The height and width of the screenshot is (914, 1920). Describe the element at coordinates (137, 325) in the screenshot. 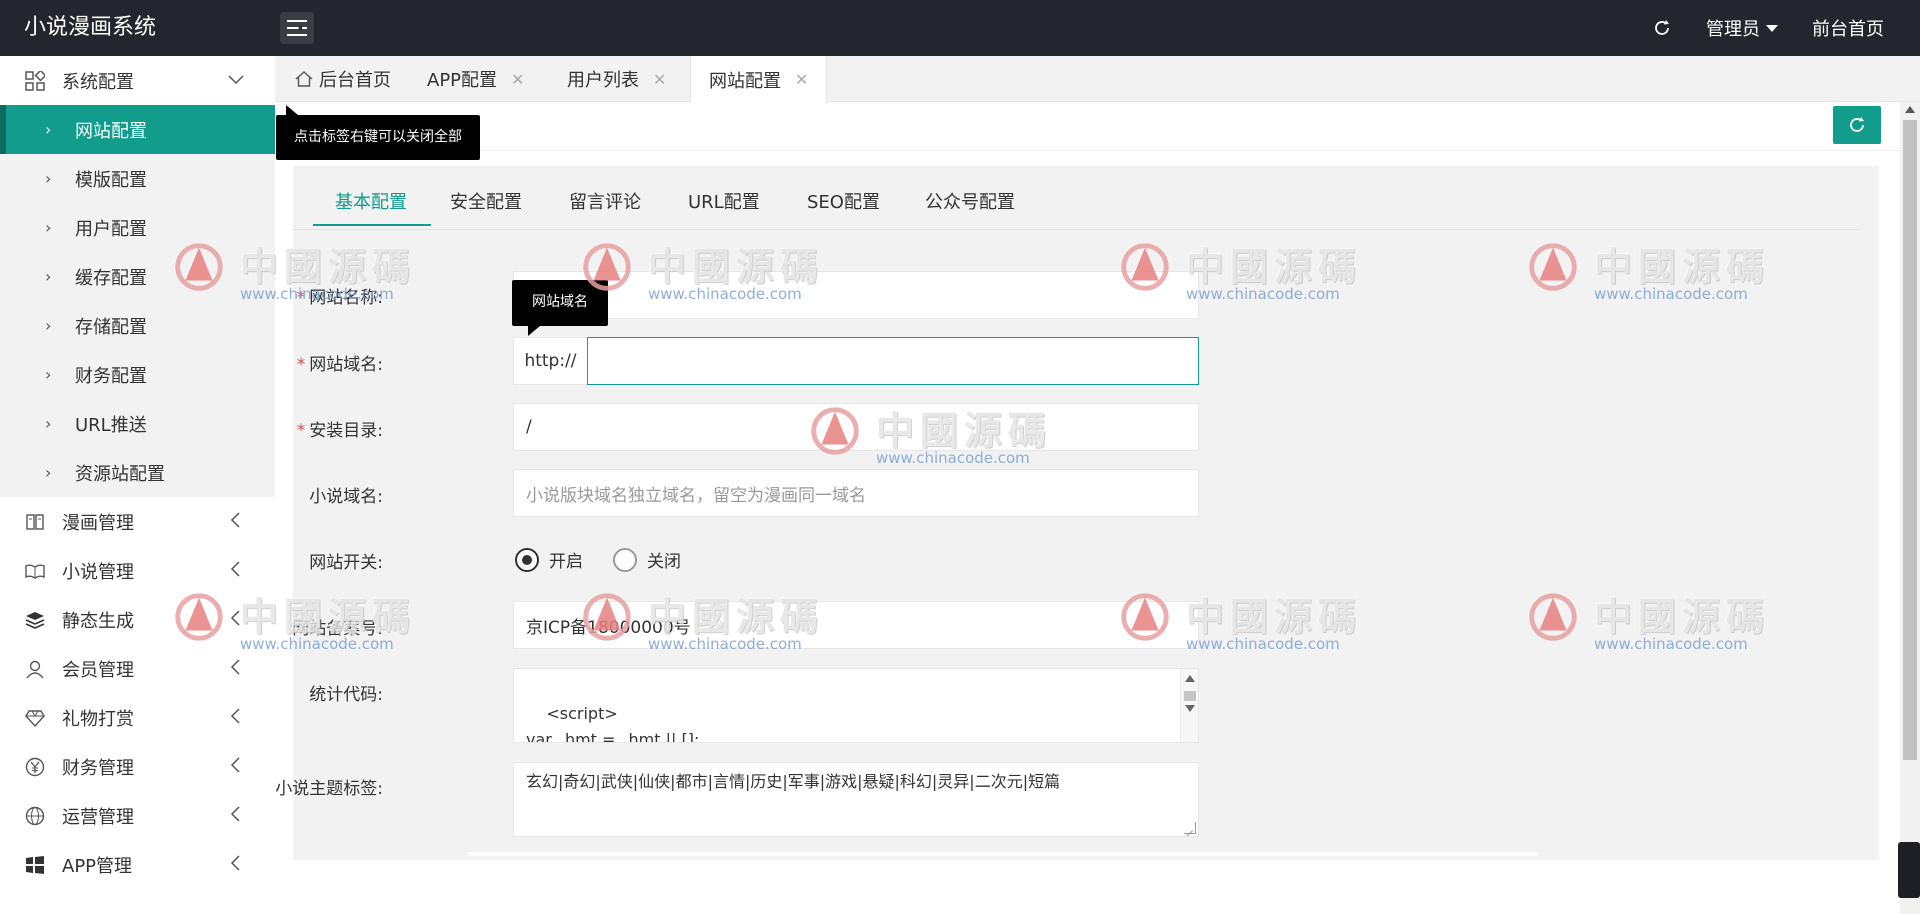

I see `sidebar-item-storage-config: › 存储配置` at that location.